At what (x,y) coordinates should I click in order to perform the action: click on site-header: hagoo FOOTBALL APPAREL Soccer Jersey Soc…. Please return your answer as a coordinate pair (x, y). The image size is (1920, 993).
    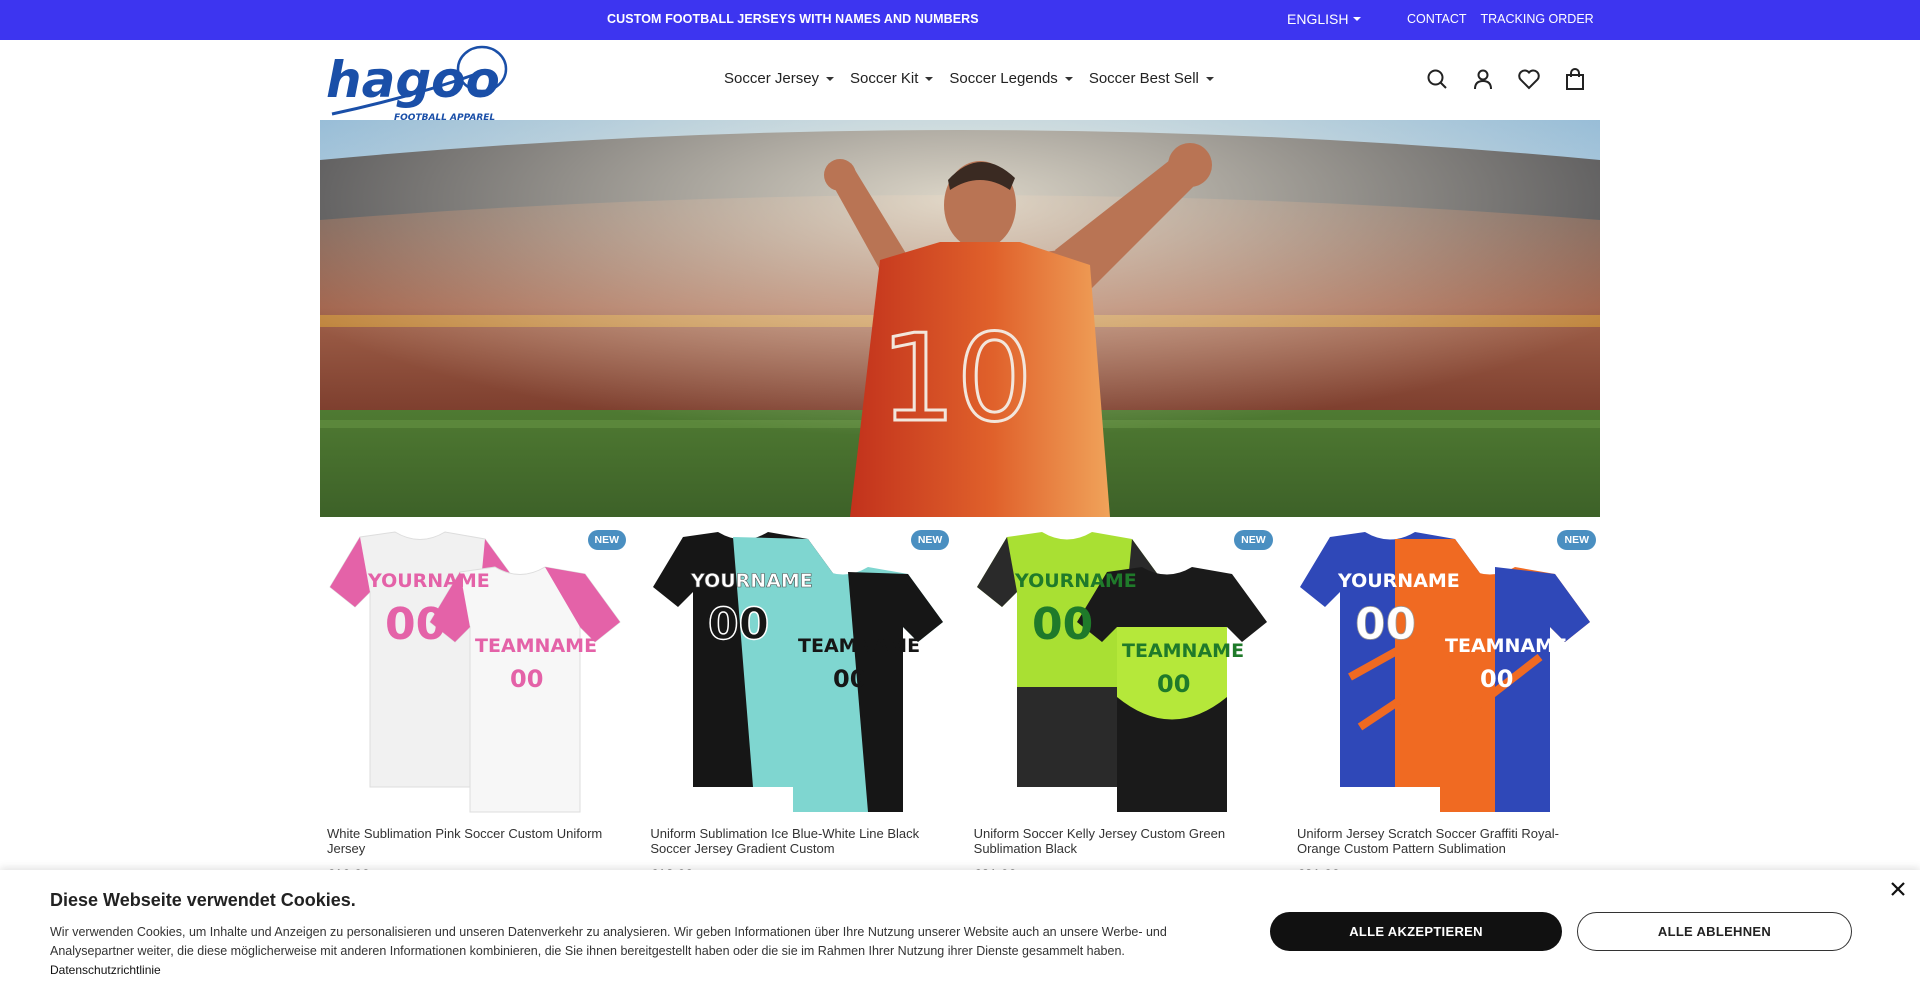
    Looking at the image, I should click on (960, 81).